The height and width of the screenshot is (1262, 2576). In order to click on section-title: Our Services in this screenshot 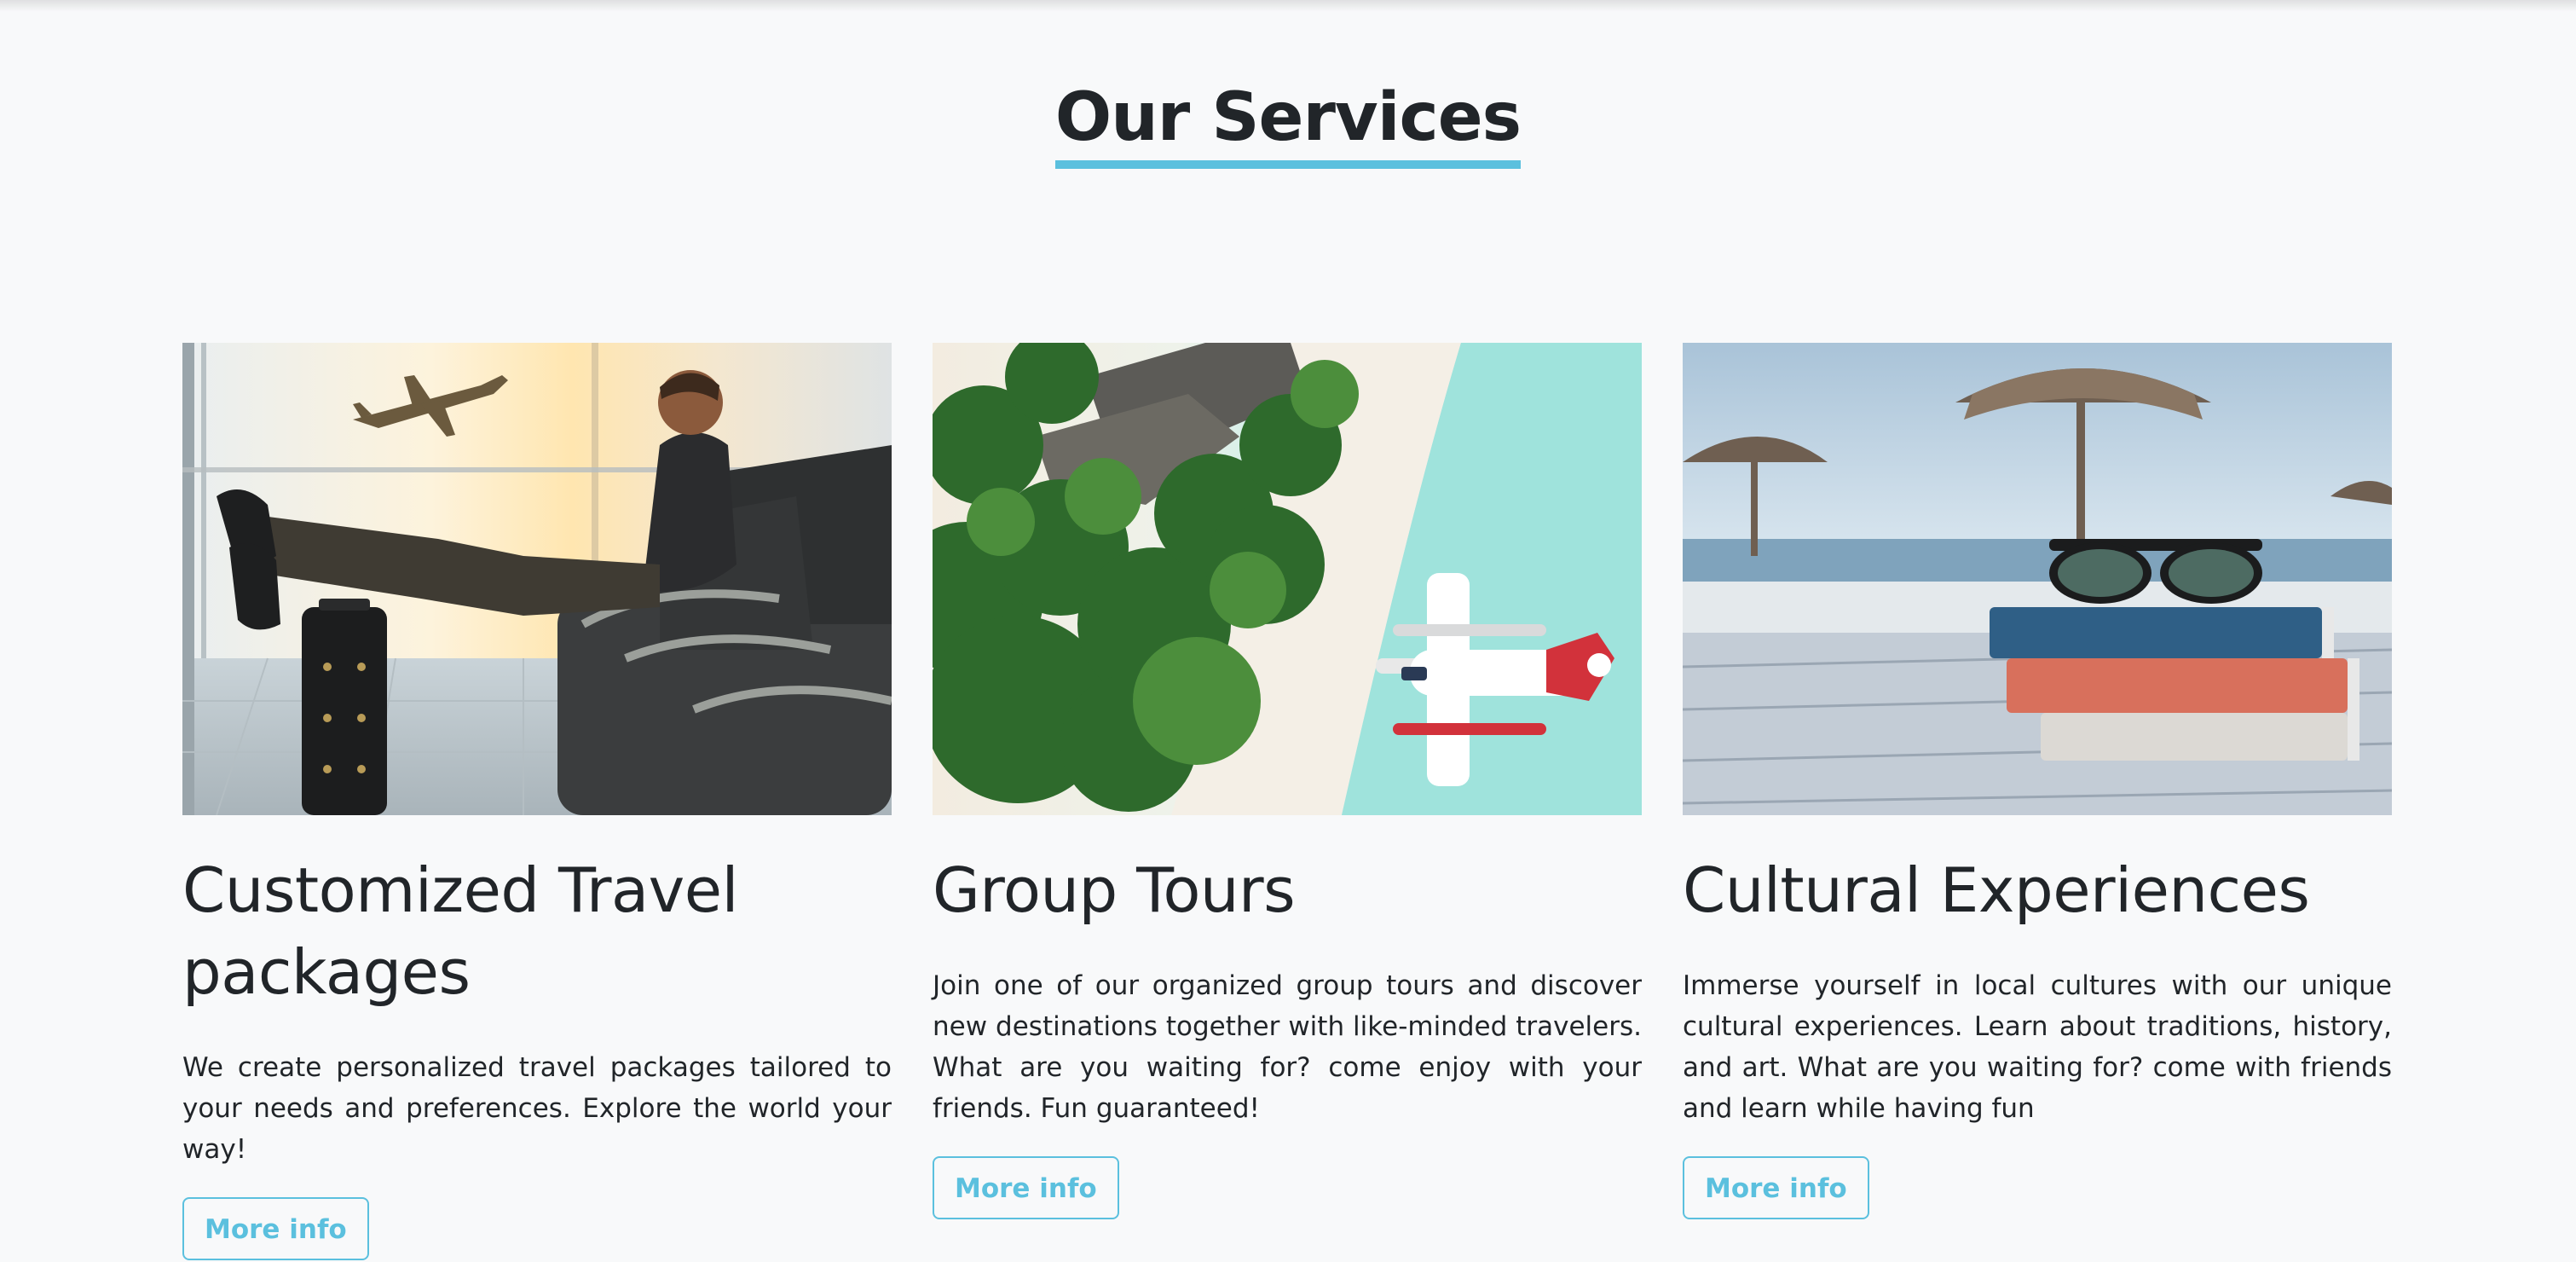, I will do `click(1288, 123)`.